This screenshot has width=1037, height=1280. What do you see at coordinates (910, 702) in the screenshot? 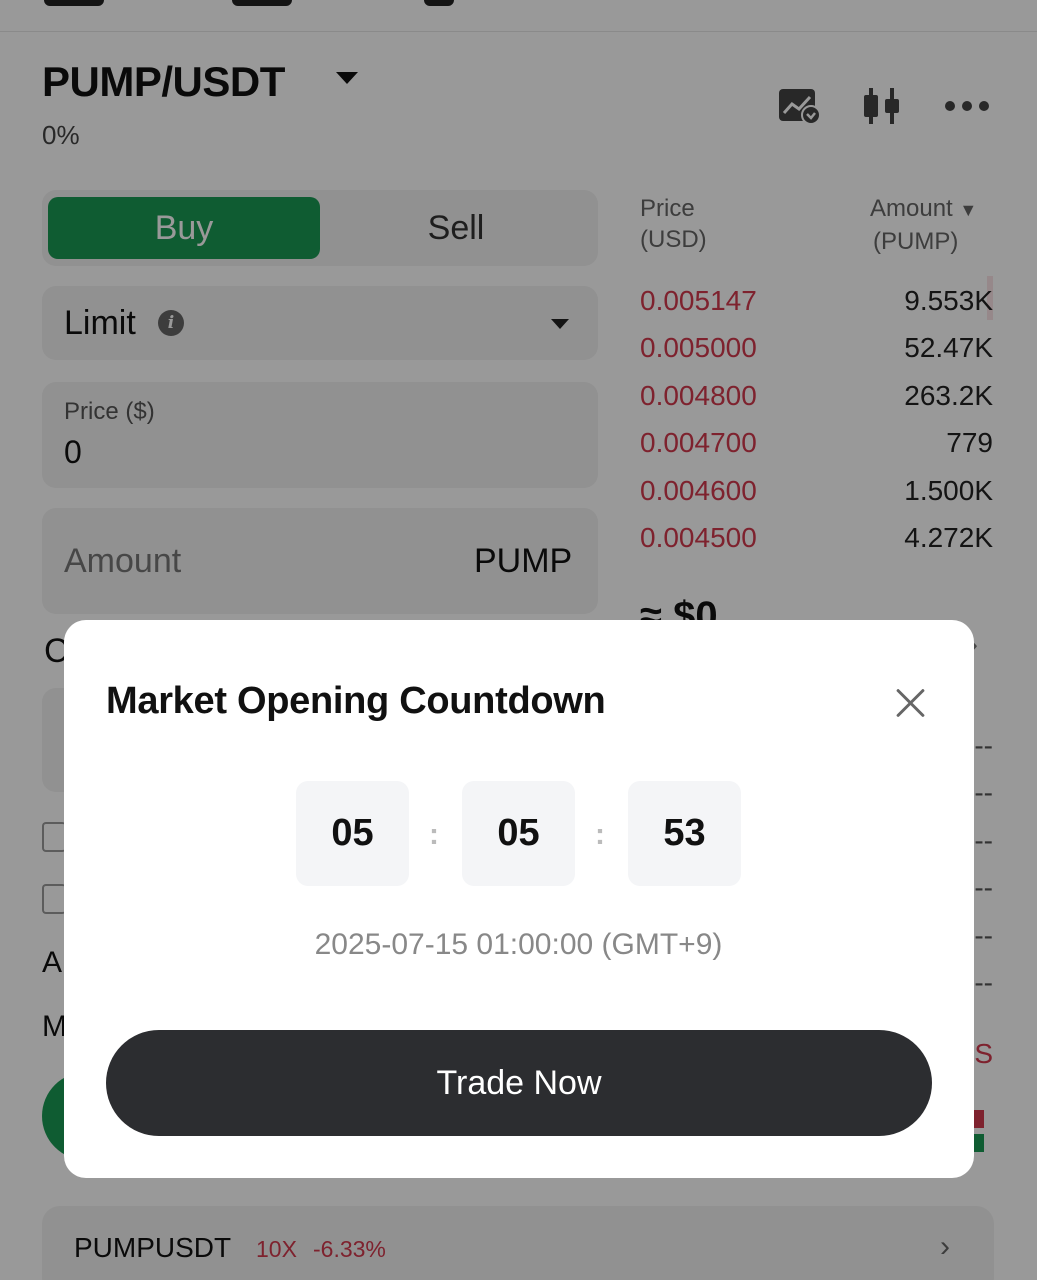
I see `close-icon` at bounding box center [910, 702].